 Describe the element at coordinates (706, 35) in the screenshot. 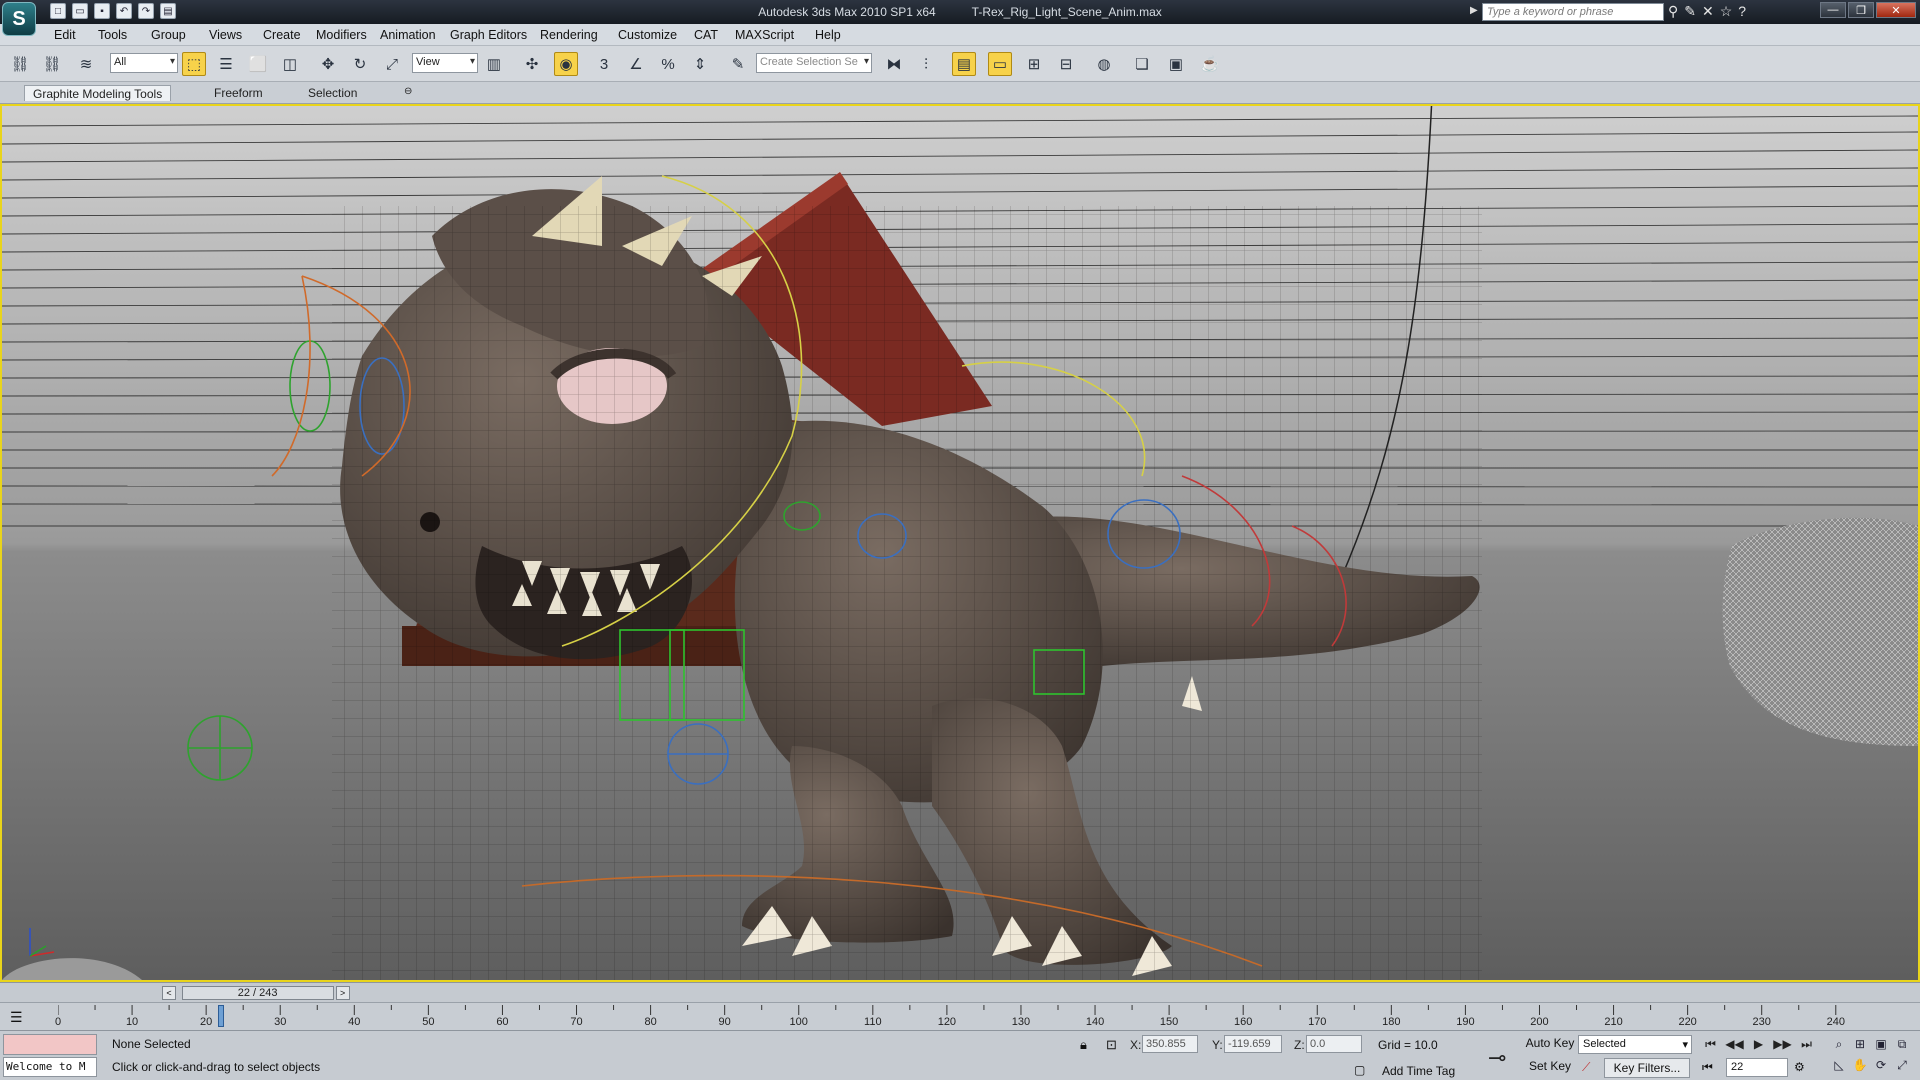

I see `menu-cat: CAT` at that location.